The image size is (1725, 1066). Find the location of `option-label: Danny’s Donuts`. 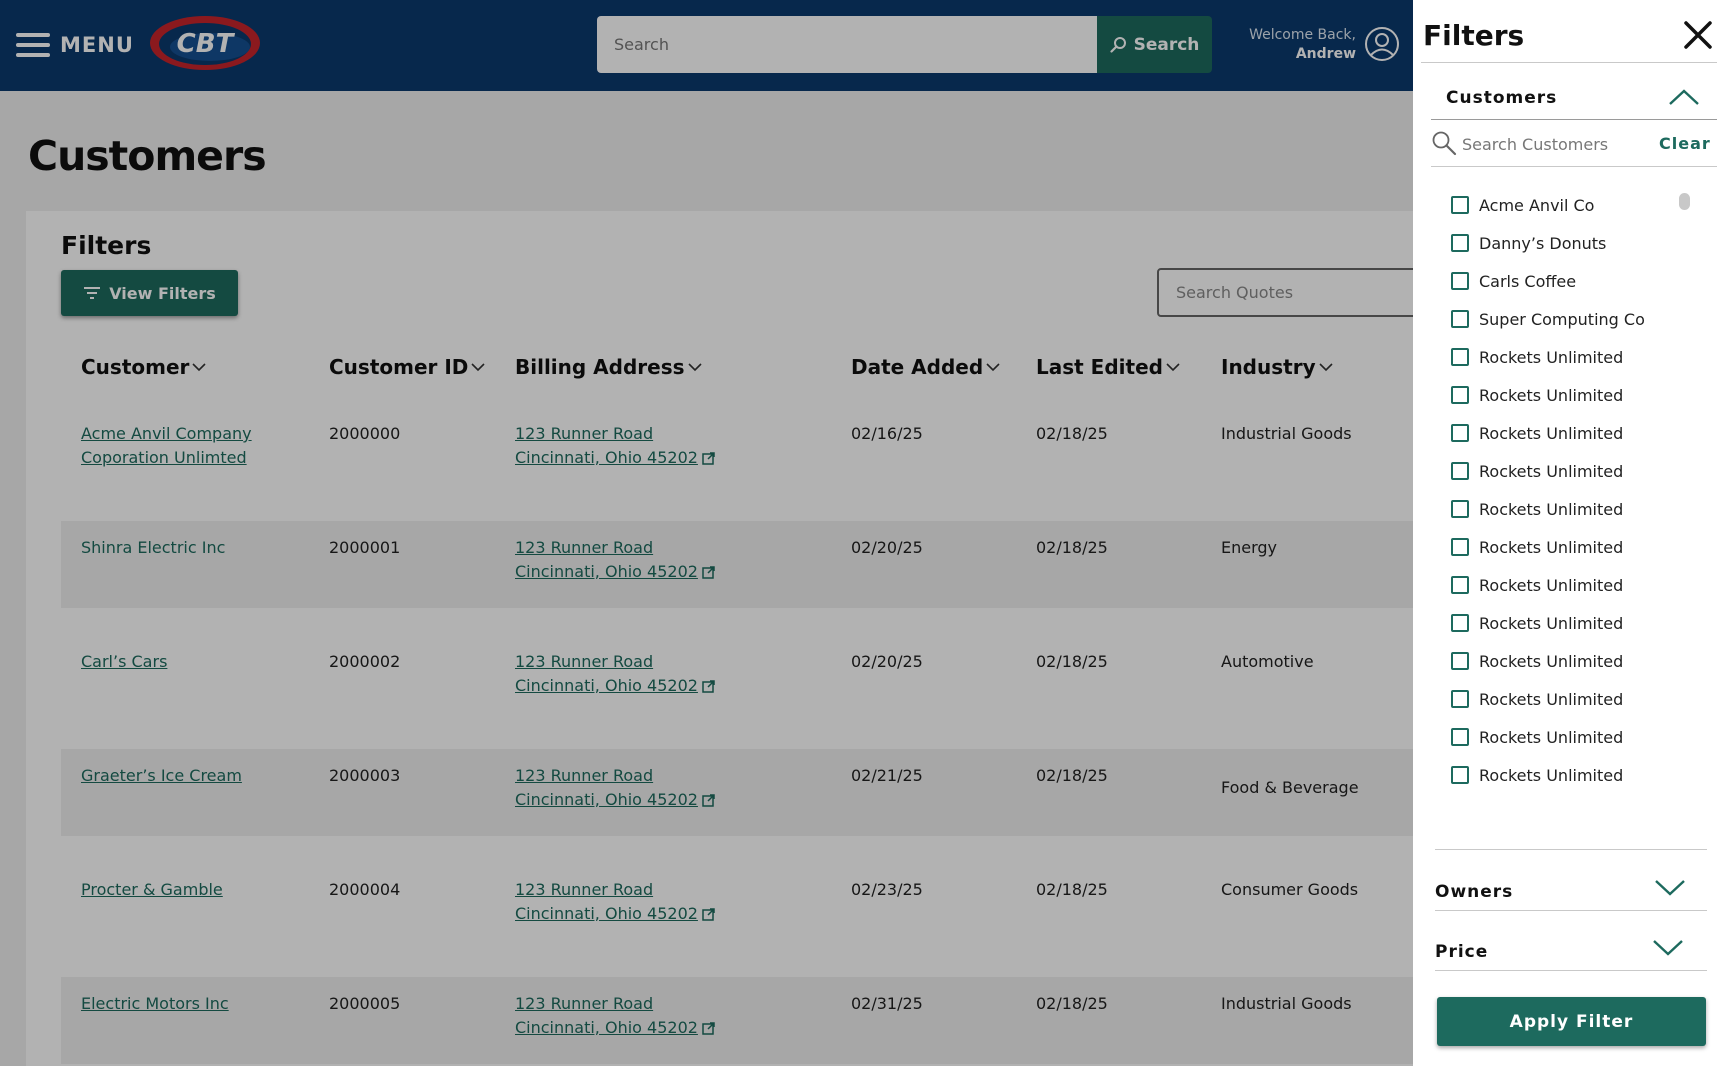

option-label: Danny’s Donuts is located at coordinates (1543, 243).